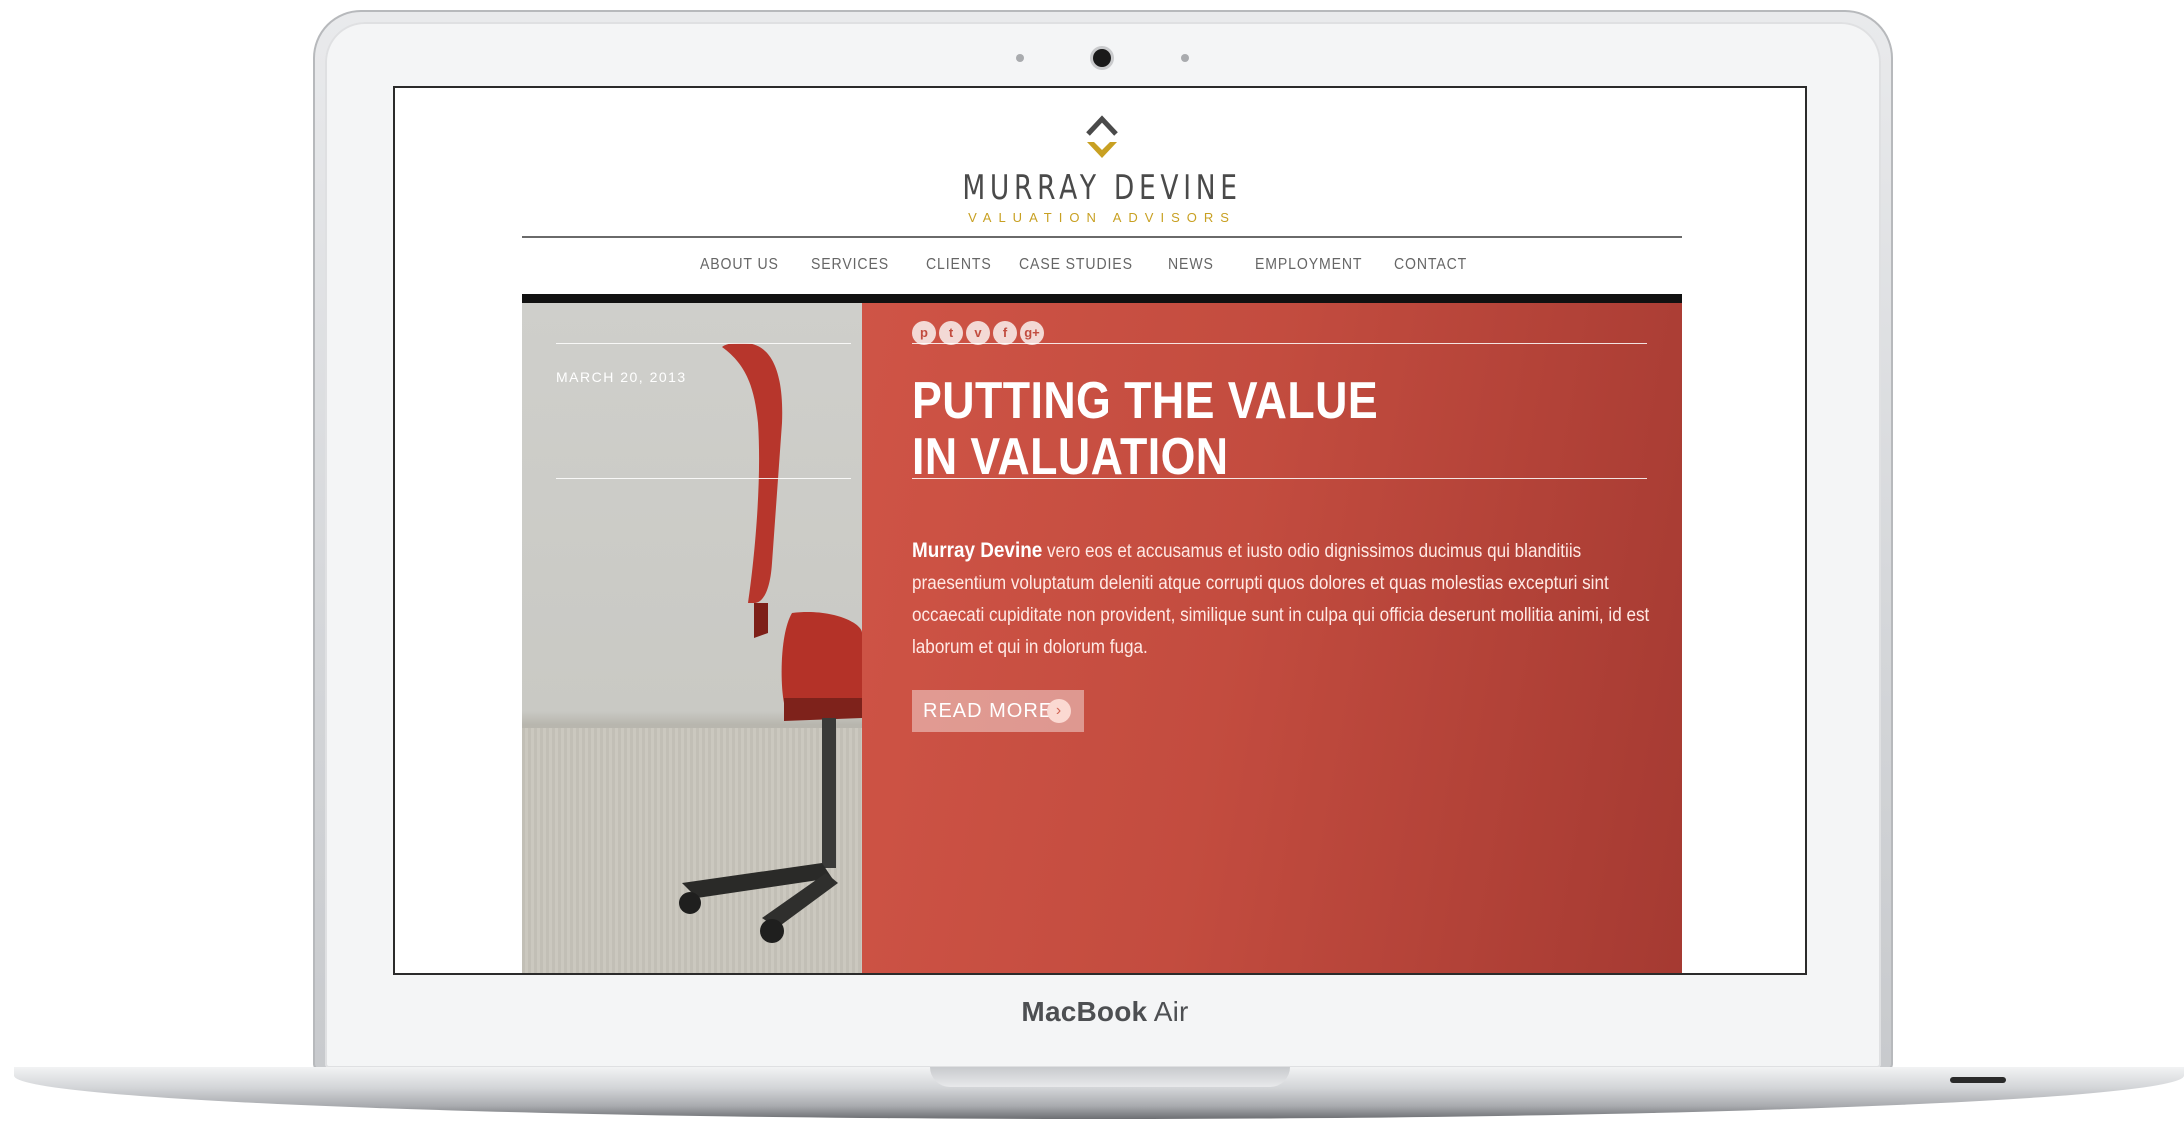 The height and width of the screenshot is (1136, 2184). What do you see at coordinates (1102, 217) in the screenshot?
I see `logo-tagline: VALUATION ADVISORS` at bounding box center [1102, 217].